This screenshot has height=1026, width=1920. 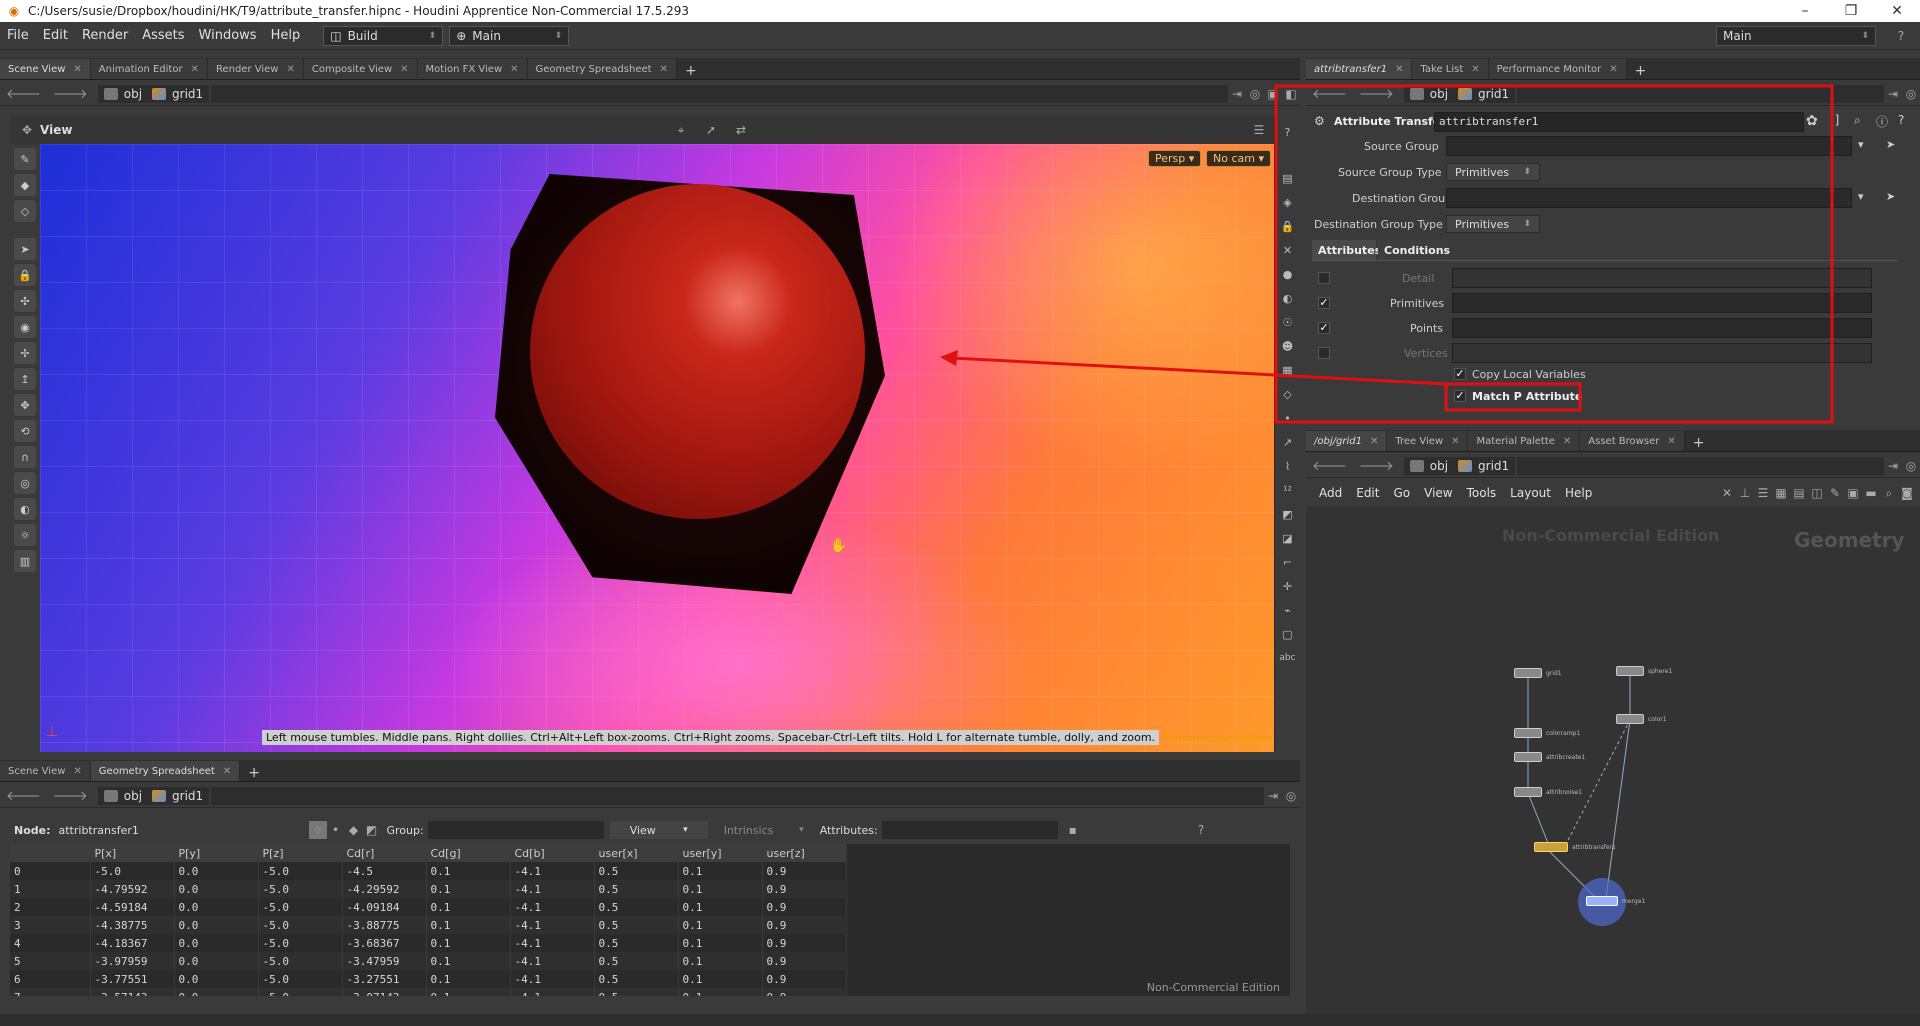 I want to click on tool-dynamics-icon: ◉, so click(x=25, y=327).